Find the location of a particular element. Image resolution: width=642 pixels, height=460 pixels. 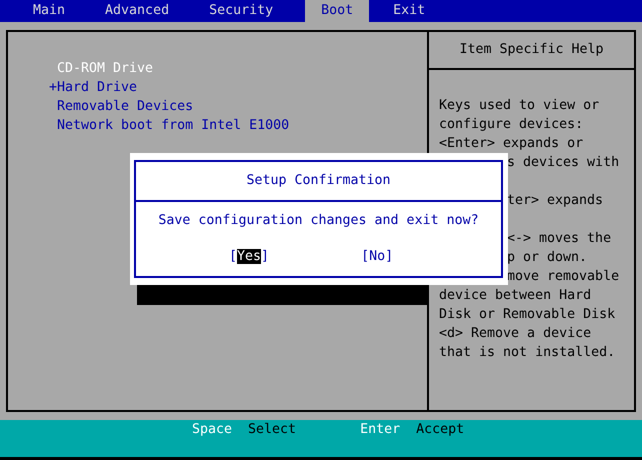

key-hint: Enter is located at coordinates (380, 429).